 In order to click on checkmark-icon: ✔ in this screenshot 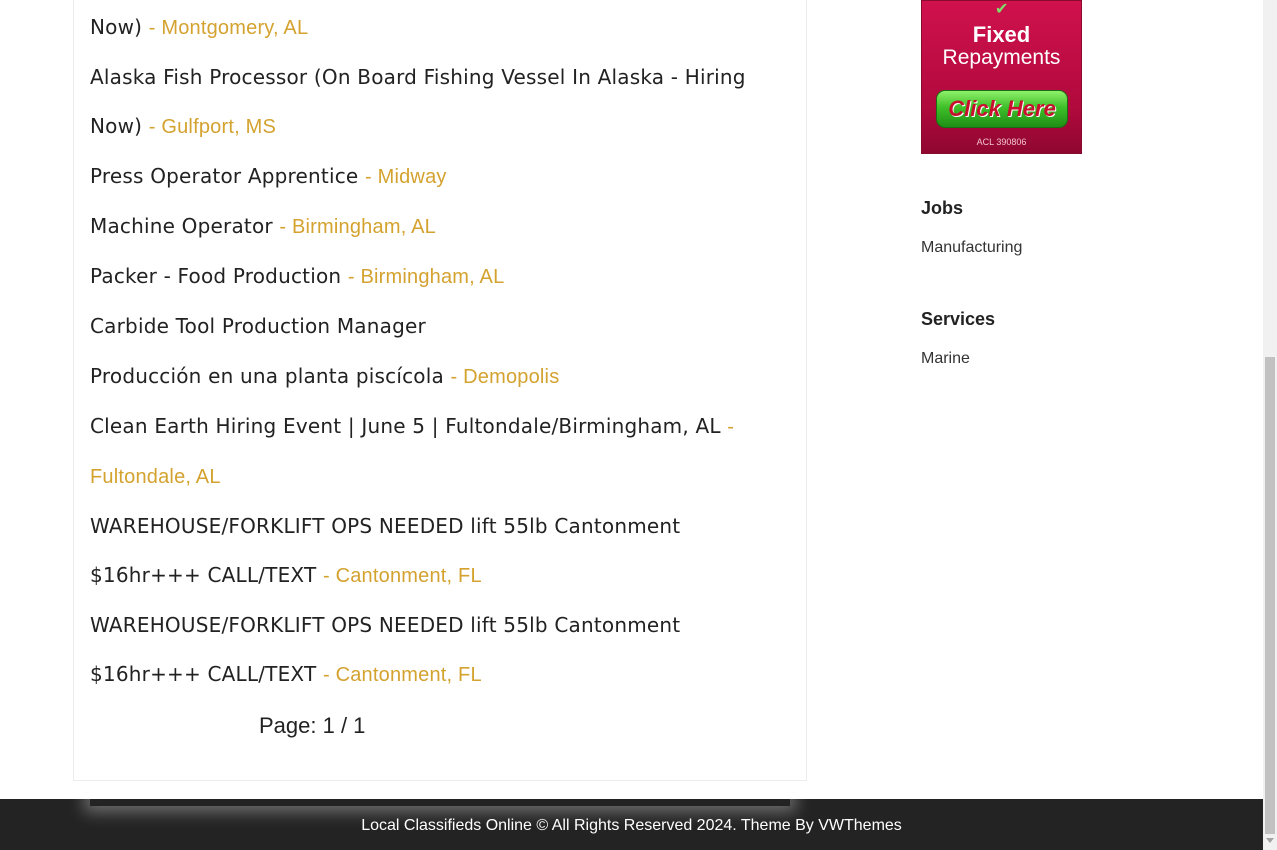, I will do `click(1002, 9)`.